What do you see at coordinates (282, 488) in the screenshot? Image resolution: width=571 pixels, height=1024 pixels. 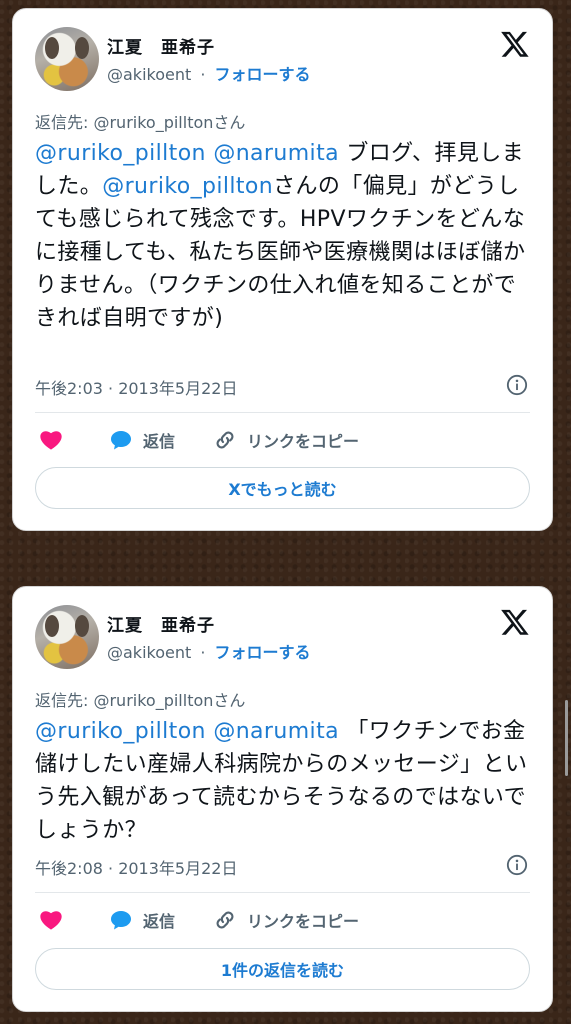 I see `read-more-button: Xでもっと読む` at bounding box center [282, 488].